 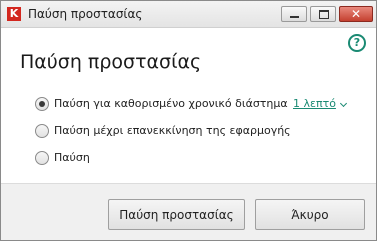 I want to click on page-title: Παύση προστασίας, so click(x=111, y=62).